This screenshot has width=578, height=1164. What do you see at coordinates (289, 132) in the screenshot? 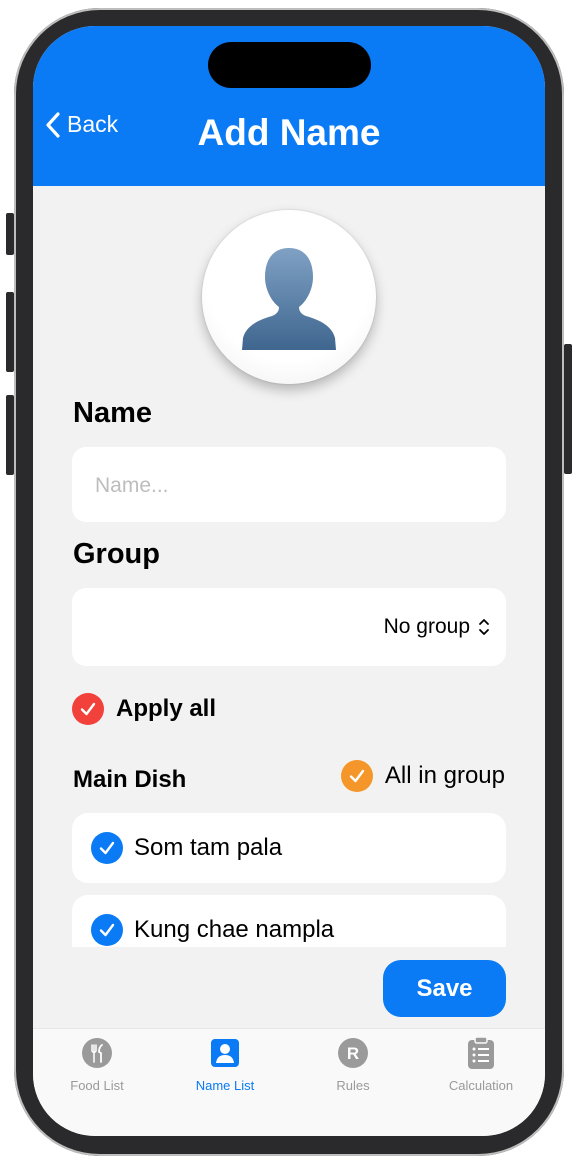
I see `page-title: Add Name` at bounding box center [289, 132].